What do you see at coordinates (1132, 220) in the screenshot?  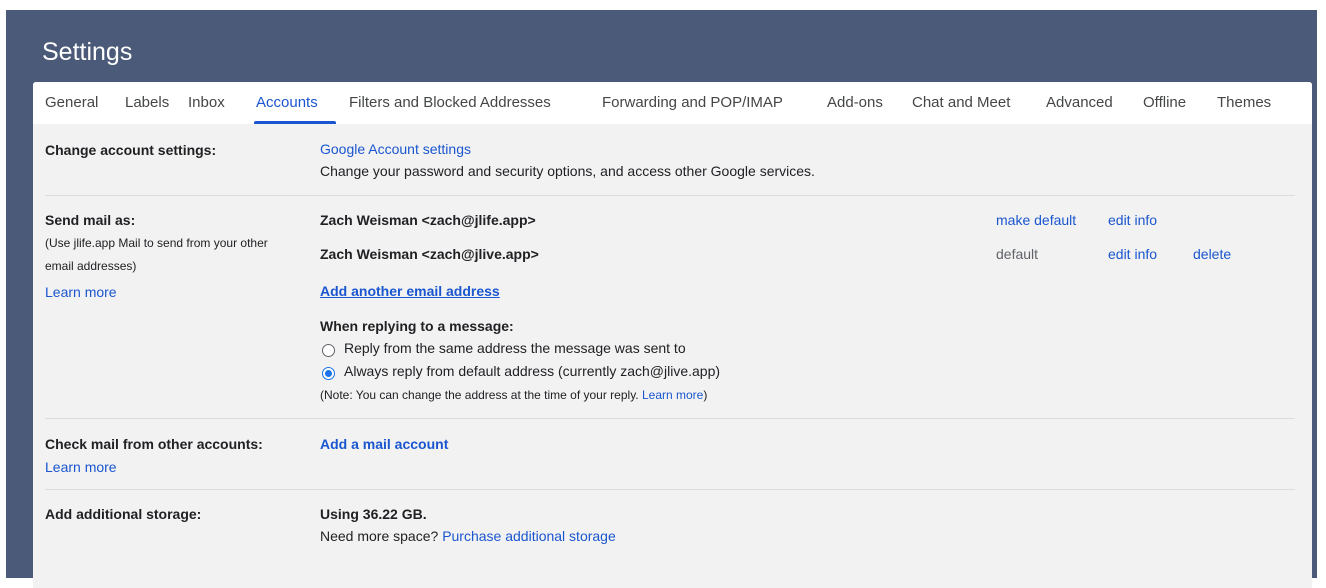 I see `edit-info-link-1: edit info` at bounding box center [1132, 220].